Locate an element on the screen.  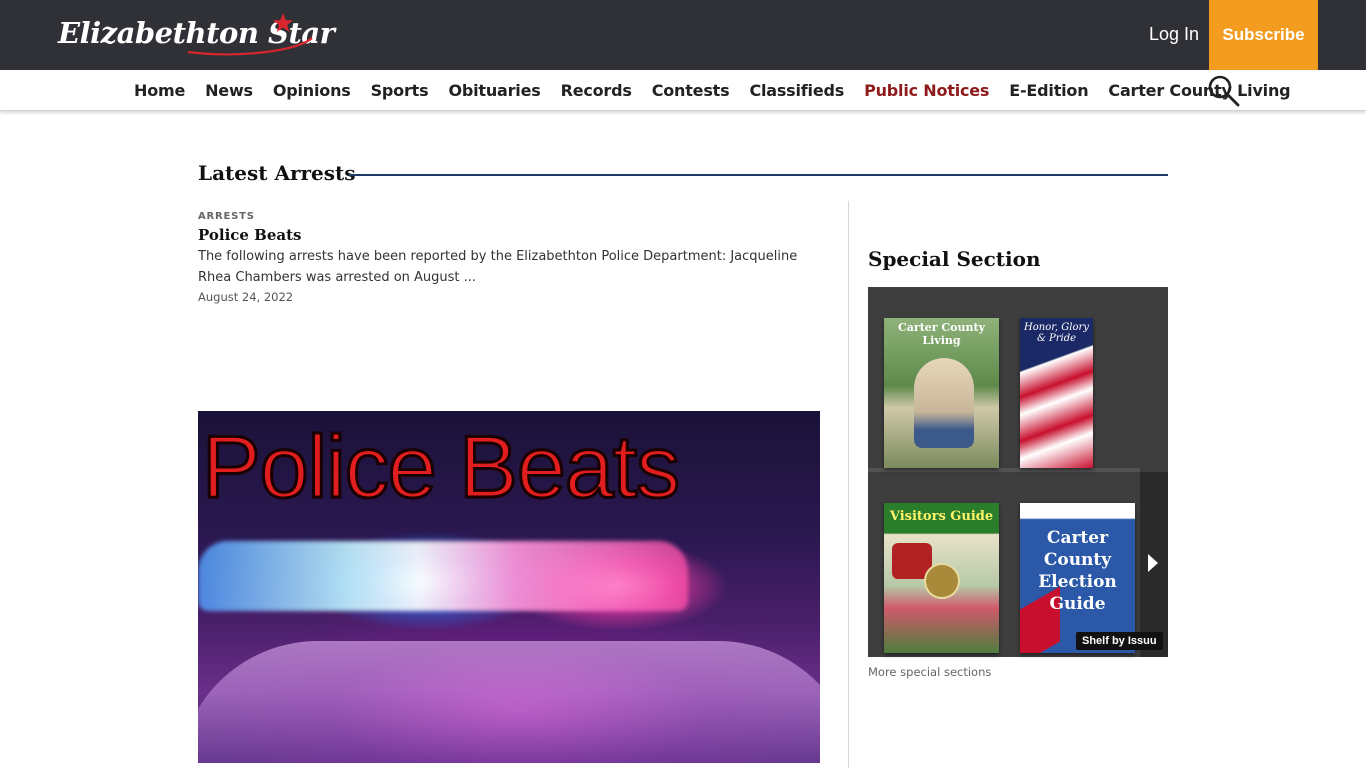
police-light-bar is located at coordinates (443, 576).